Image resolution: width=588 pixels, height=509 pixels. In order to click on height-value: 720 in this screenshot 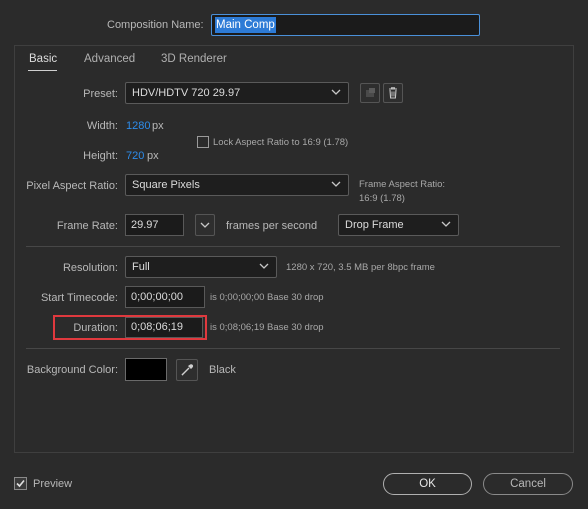, I will do `click(135, 156)`.